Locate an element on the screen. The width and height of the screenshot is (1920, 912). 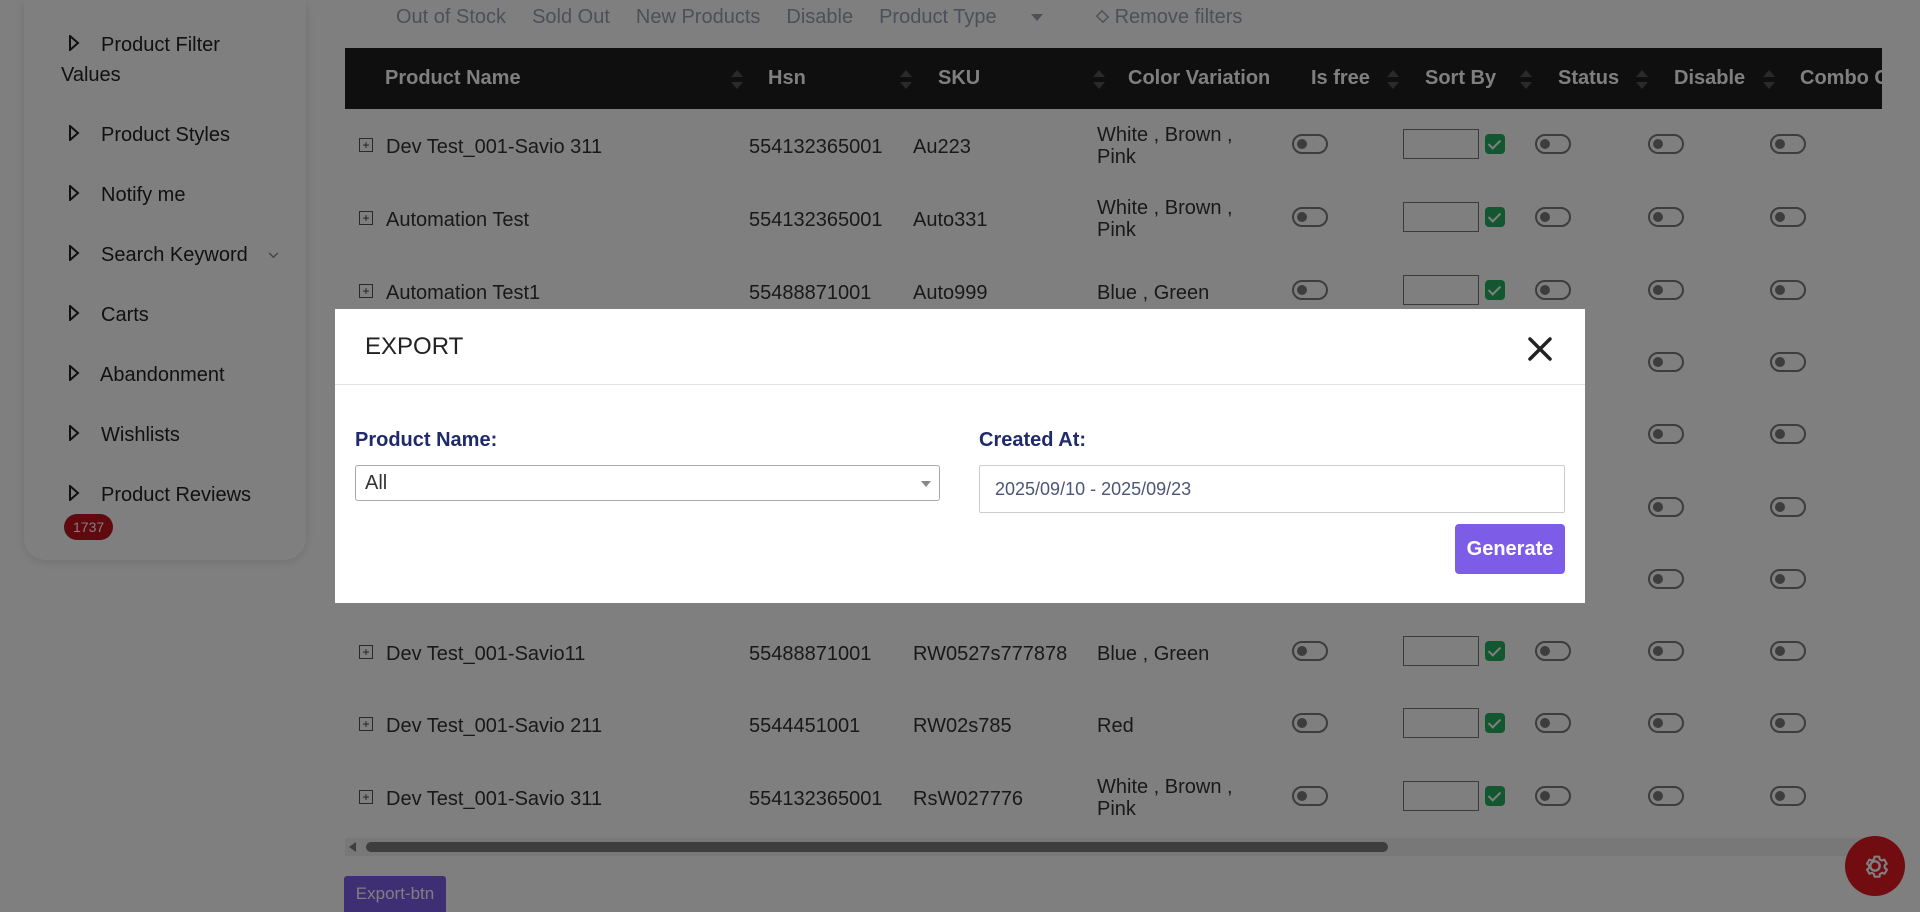
dropdown-arrow-icon is located at coordinates (926, 484).